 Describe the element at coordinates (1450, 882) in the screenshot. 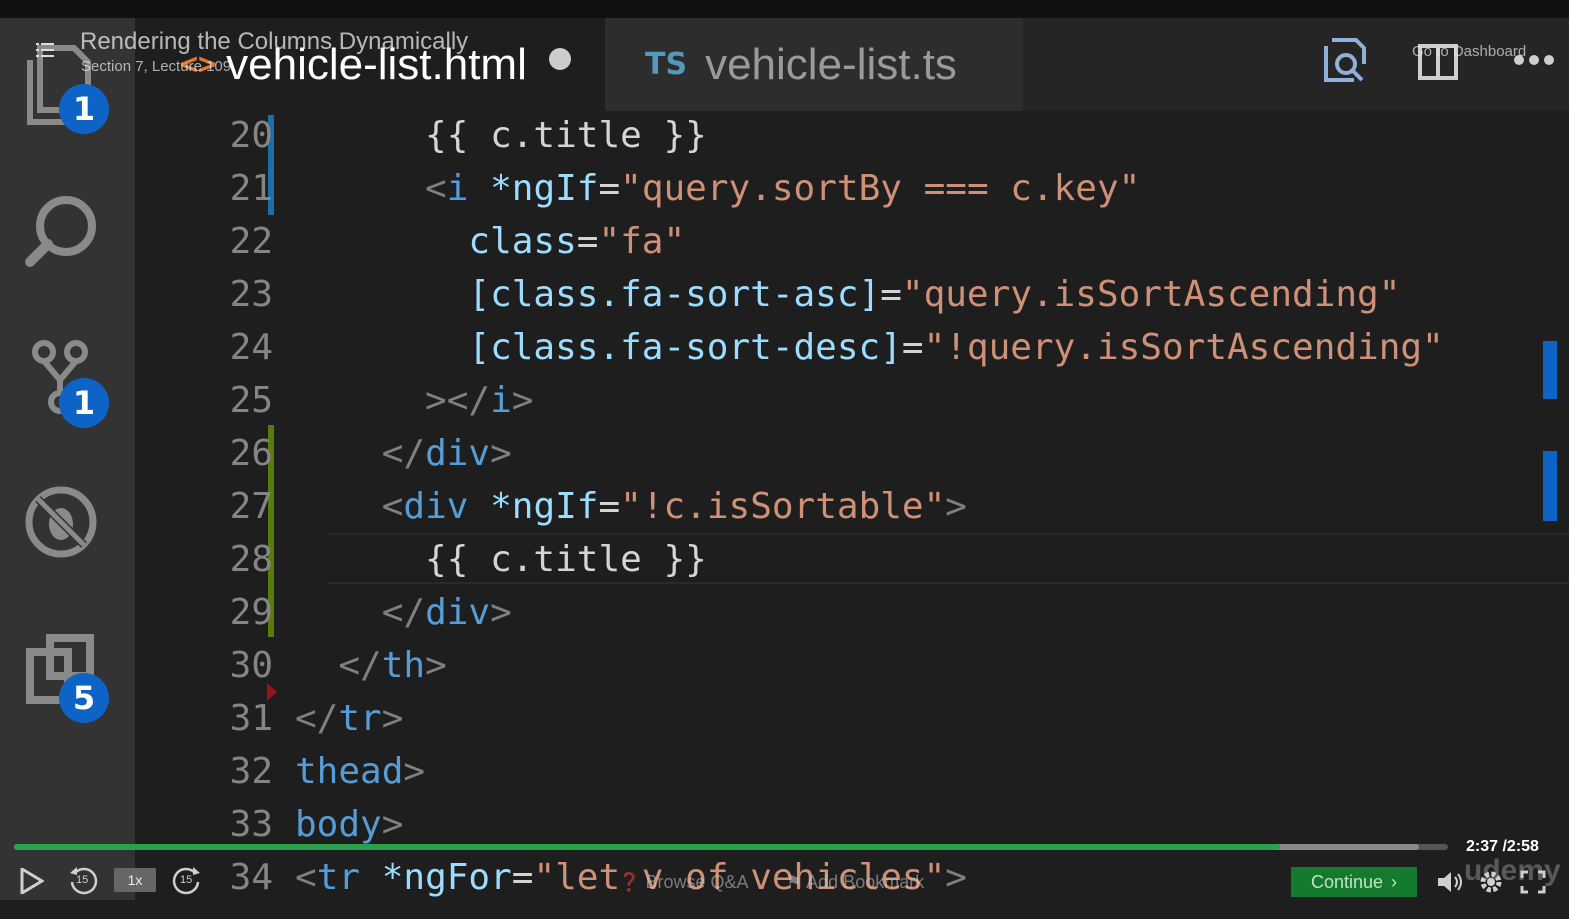

I see `volume-icon` at that location.